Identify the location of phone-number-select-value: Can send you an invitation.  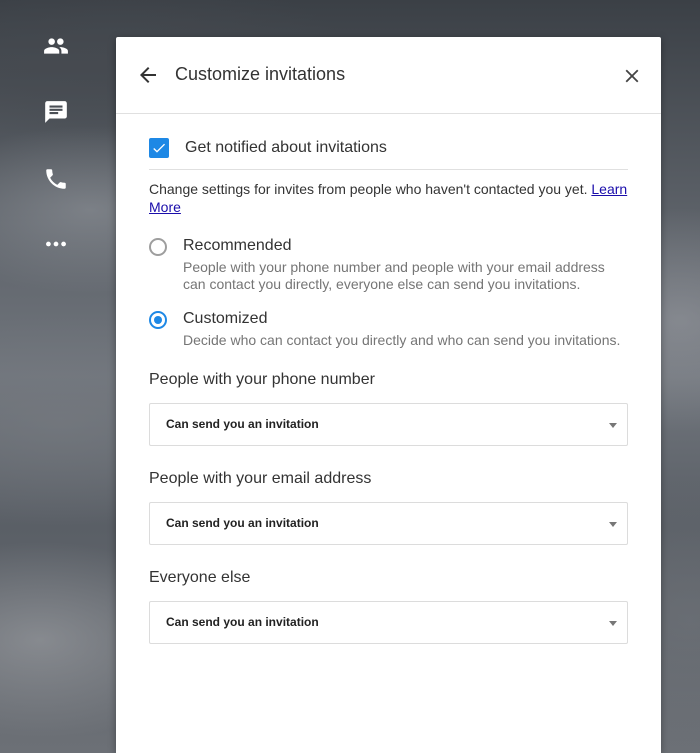
(242, 424).